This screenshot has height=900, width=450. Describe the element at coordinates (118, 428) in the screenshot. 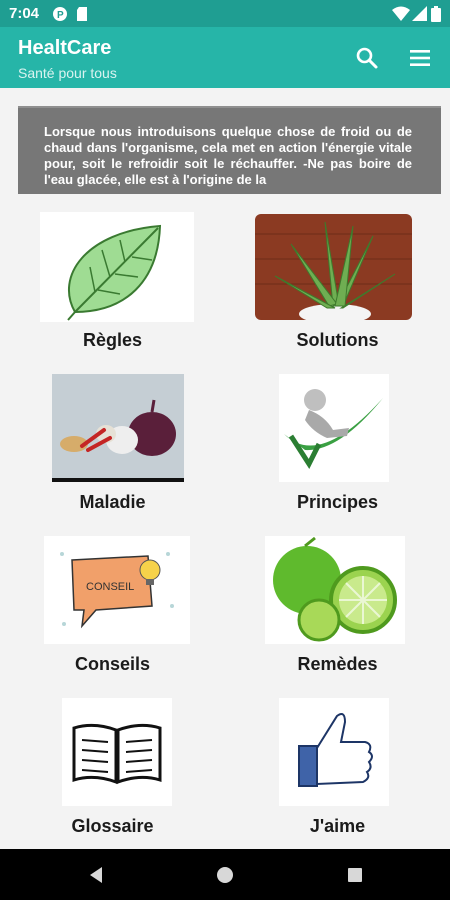

I see `garlic-onion-icon` at that location.